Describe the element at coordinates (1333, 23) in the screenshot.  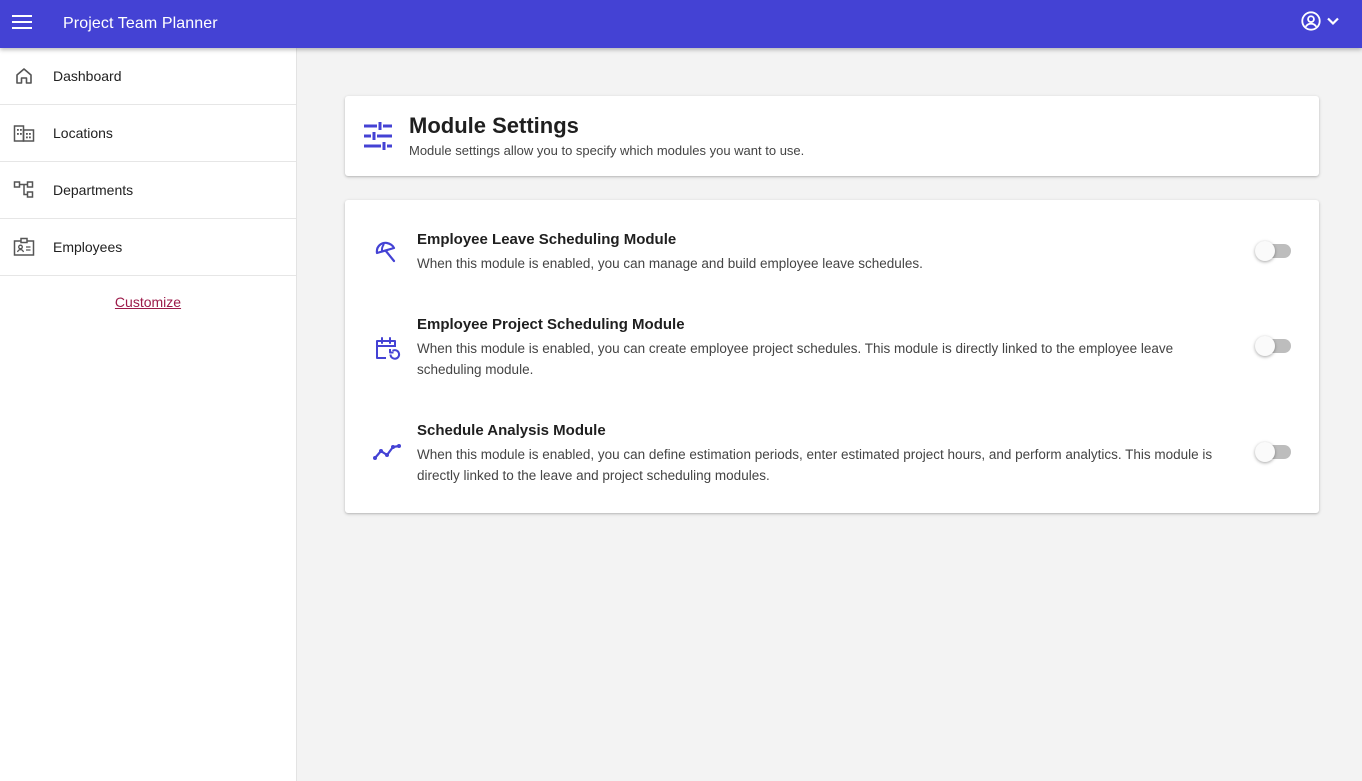
I see `chevron-down-icon` at that location.